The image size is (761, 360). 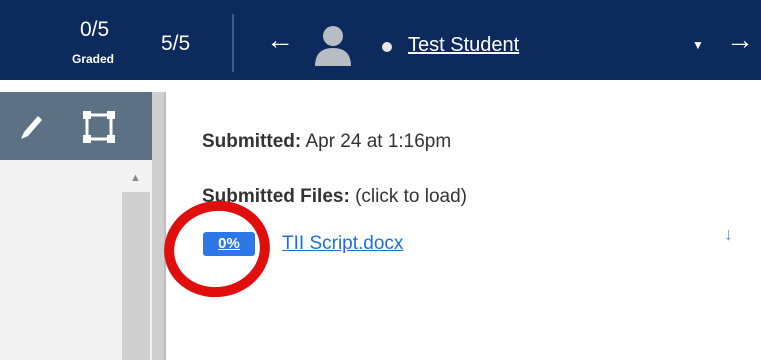 What do you see at coordinates (698, 45) in the screenshot?
I see `chevron-down-icon: ▼` at bounding box center [698, 45].